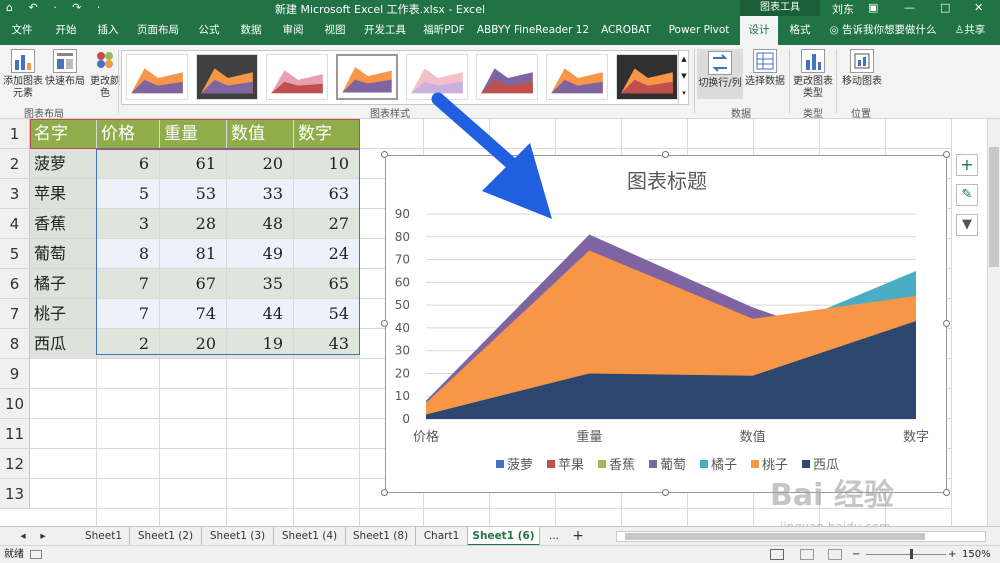  Describe the element at coordinates (777, 554) in the screenshot. I see `normal-view-icon` at that location.